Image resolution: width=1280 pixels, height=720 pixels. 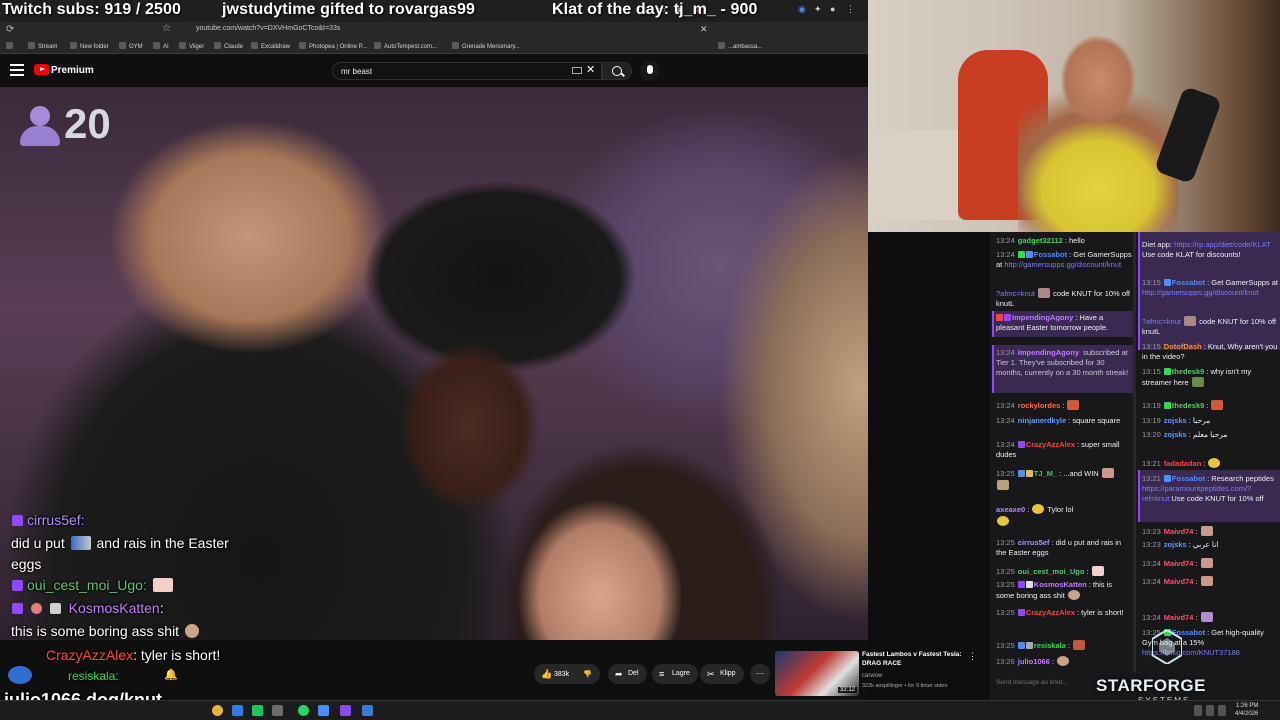 What do you see at coordinates (1063, 298) in the screenshot?
I see `chat-message: ?afmc=knut code KNUT for 10% off knutL` at bounding box center [1063, 298].